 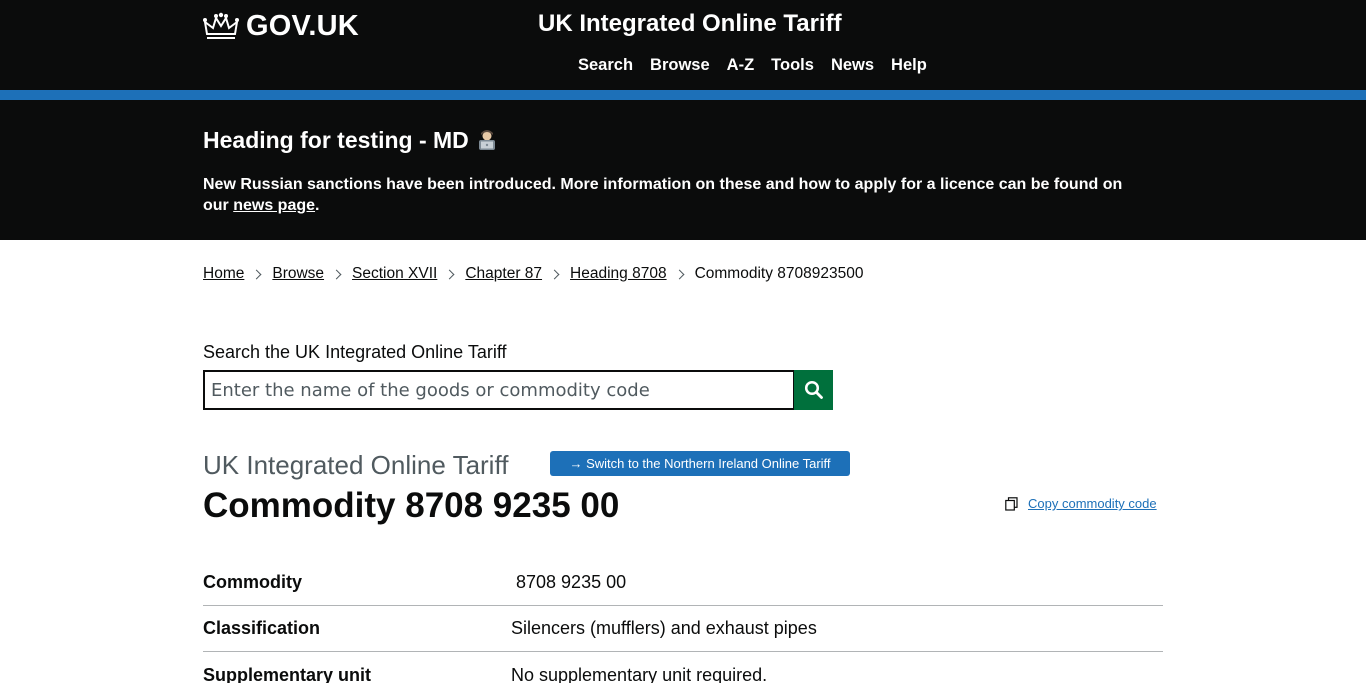 I want to click on banner-heading-text: Heading for testing - MD, so click(x=336, y=140).